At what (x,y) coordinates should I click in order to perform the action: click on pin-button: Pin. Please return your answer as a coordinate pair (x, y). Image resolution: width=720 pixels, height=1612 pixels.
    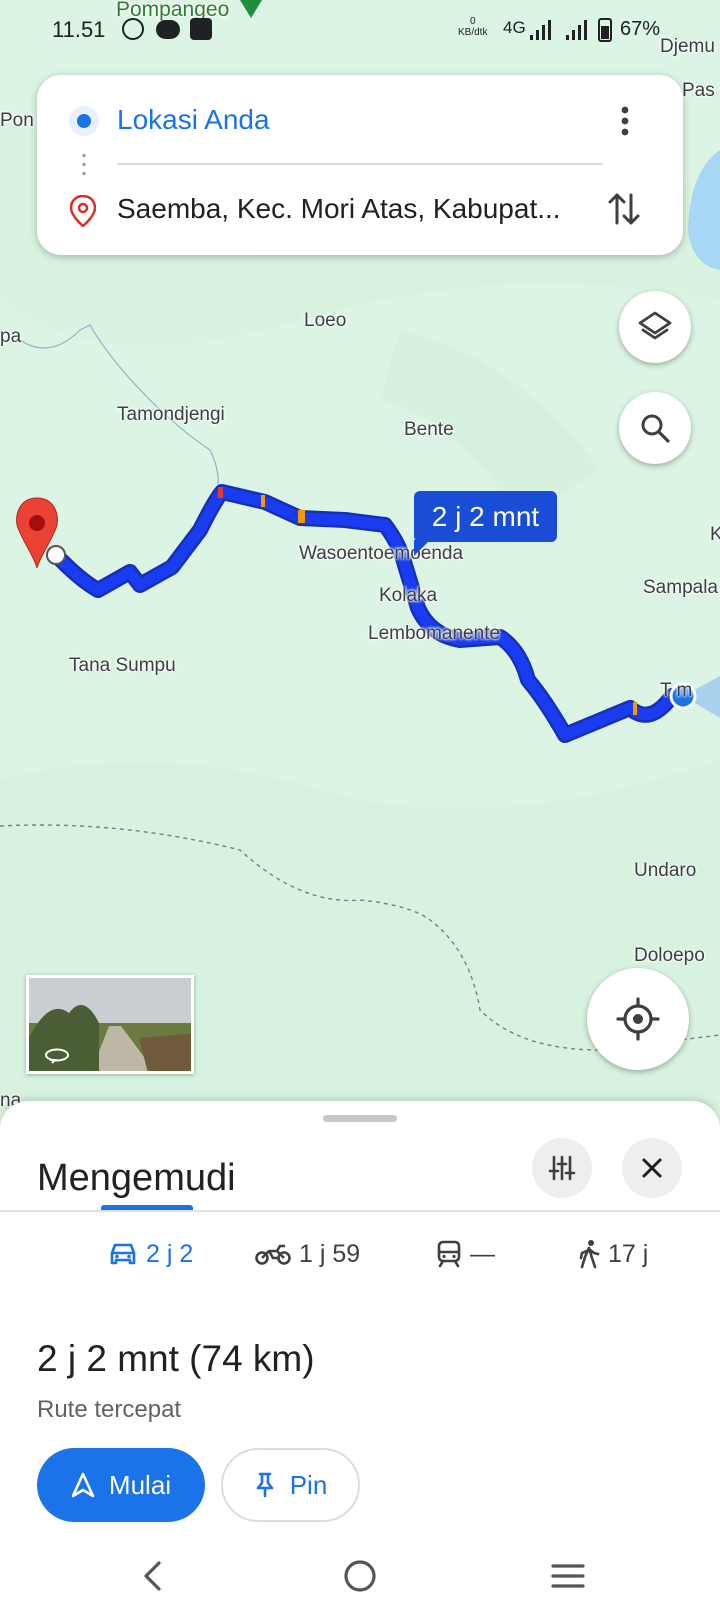
    Looking at the image, I should click on (290, 1485).